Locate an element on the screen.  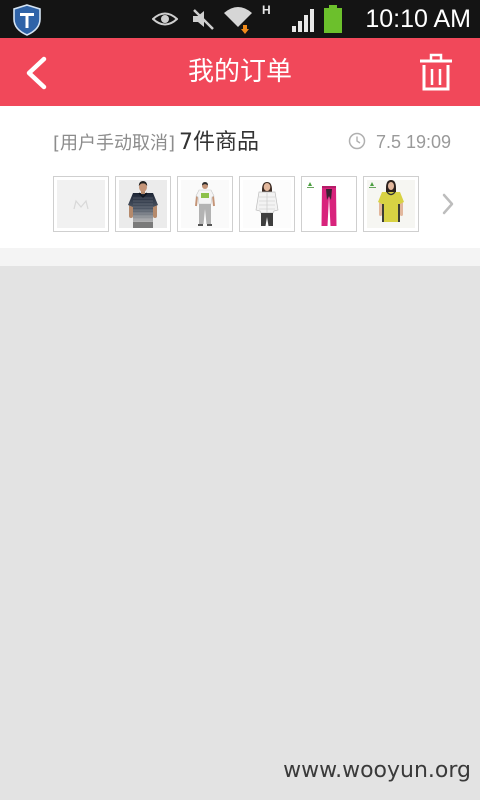
wifi-icon is located at coordinates (238, 20).